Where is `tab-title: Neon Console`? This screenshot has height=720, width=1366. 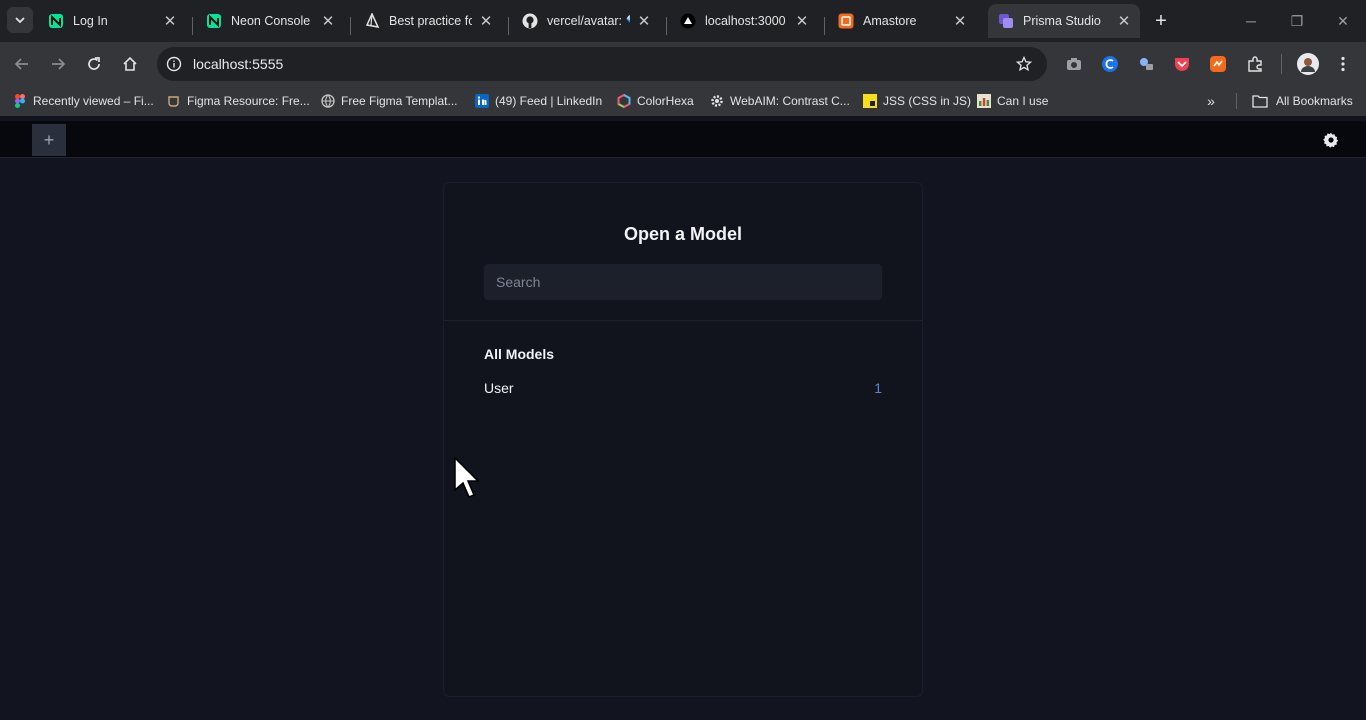
tab-title: Neon Console is located at coordinates (271, 21).